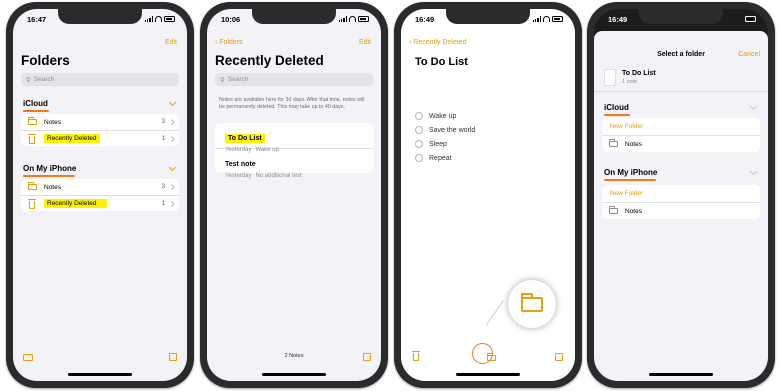 The height and width of the screenshot is (391, 780). I want to click on cancel-button: Cancel, so click(749, 54).